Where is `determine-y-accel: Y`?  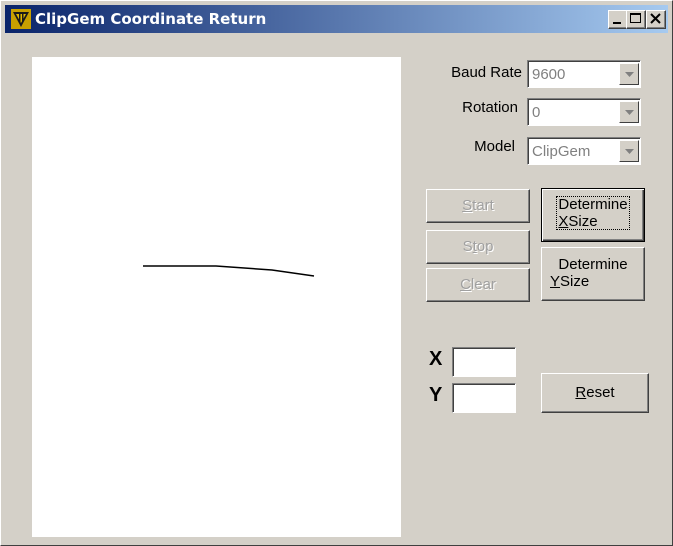 determine-y-accel: Y is located at coordinates (555, 281).